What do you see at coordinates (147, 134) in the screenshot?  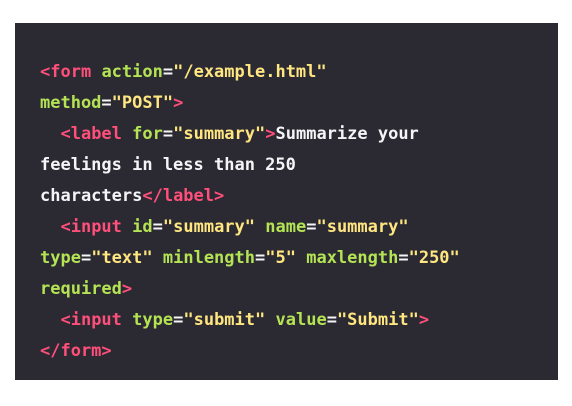 I see `attribute-name: for` at bounding box center [147, 134].